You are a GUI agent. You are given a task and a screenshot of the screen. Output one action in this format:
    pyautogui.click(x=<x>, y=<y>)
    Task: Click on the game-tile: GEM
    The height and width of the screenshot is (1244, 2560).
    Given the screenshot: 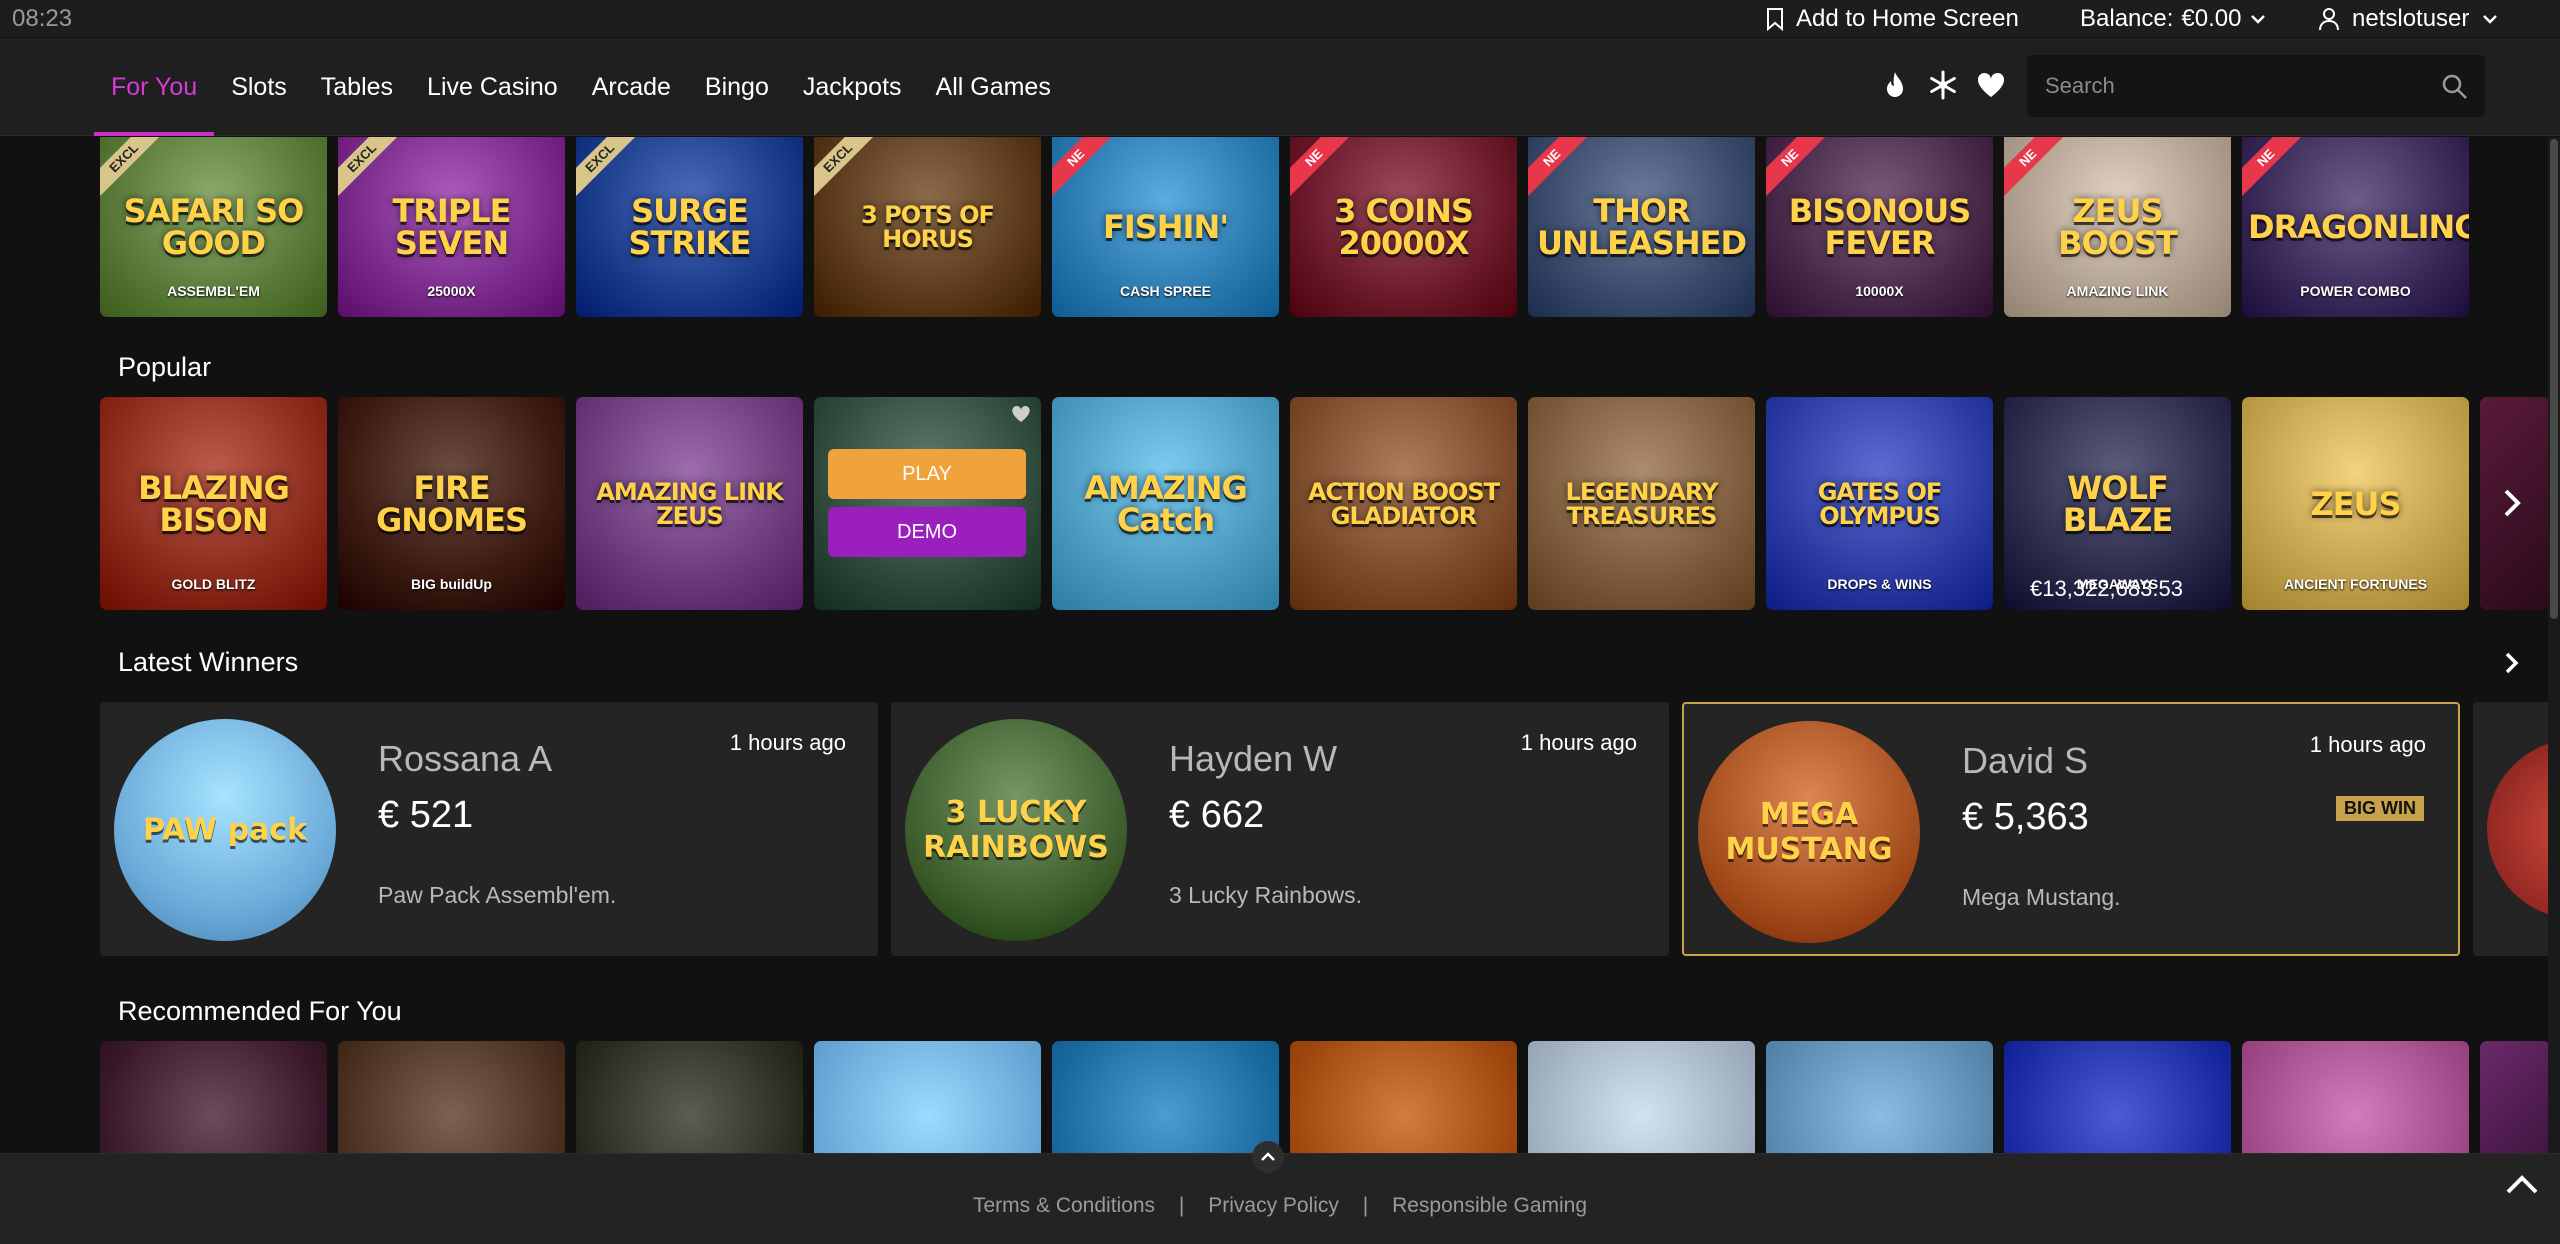 What is the action you would take?
    pyautogui.click(x=213, y=1097)
    